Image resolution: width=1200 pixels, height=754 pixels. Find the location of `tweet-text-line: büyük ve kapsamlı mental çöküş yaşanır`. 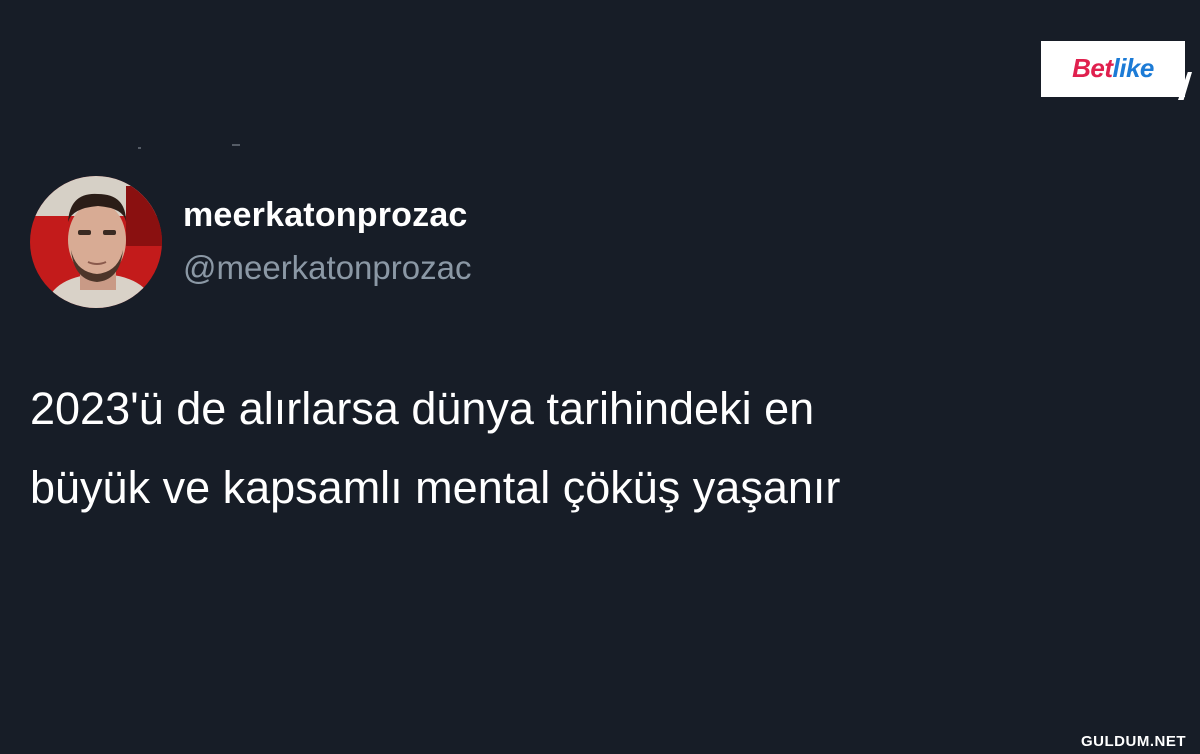

tweet-text-line: büyük ve kapsamlı mental çöküş yaşanır is located at coordinates (435, 487).